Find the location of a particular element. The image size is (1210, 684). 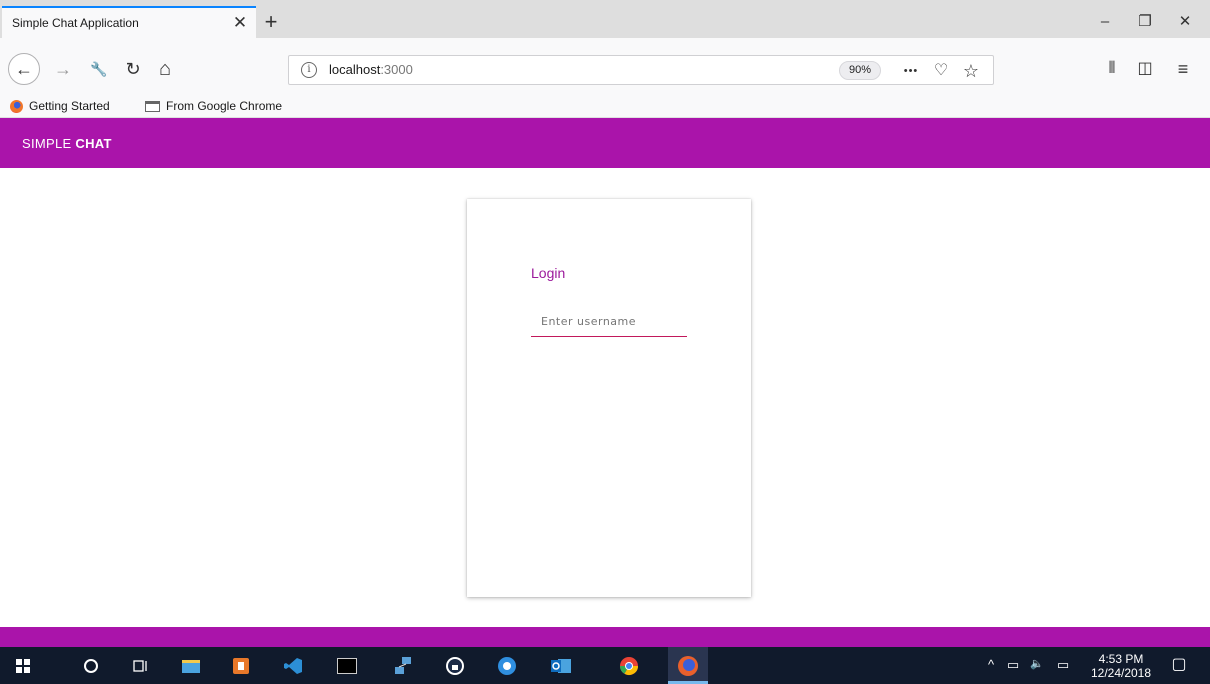

vscode-icon is located at coordinates (293, 666).